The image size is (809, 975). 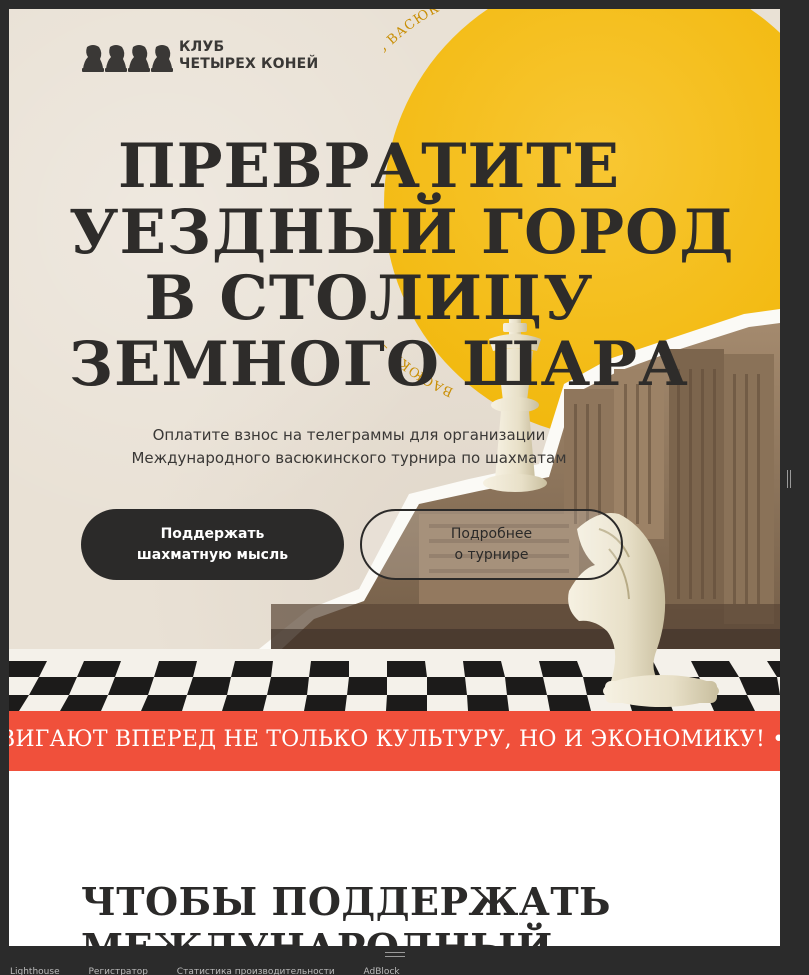 What do you see at coordinates (369, 166) in the screenshot?
I see `headline-line-1: ПРЕВРАТИТЕ` at bounding box center [369, 166].